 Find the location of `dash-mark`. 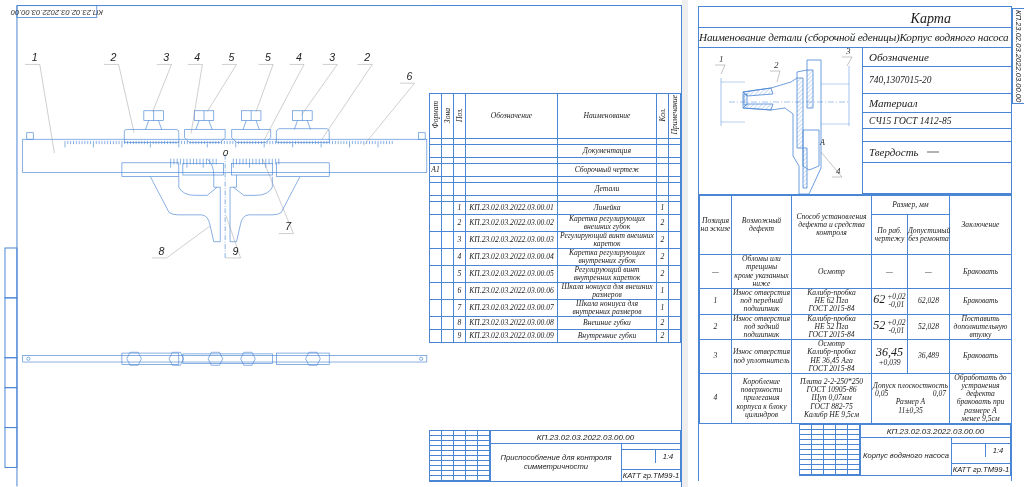

dash-mark is located at coordinates (932, 152).